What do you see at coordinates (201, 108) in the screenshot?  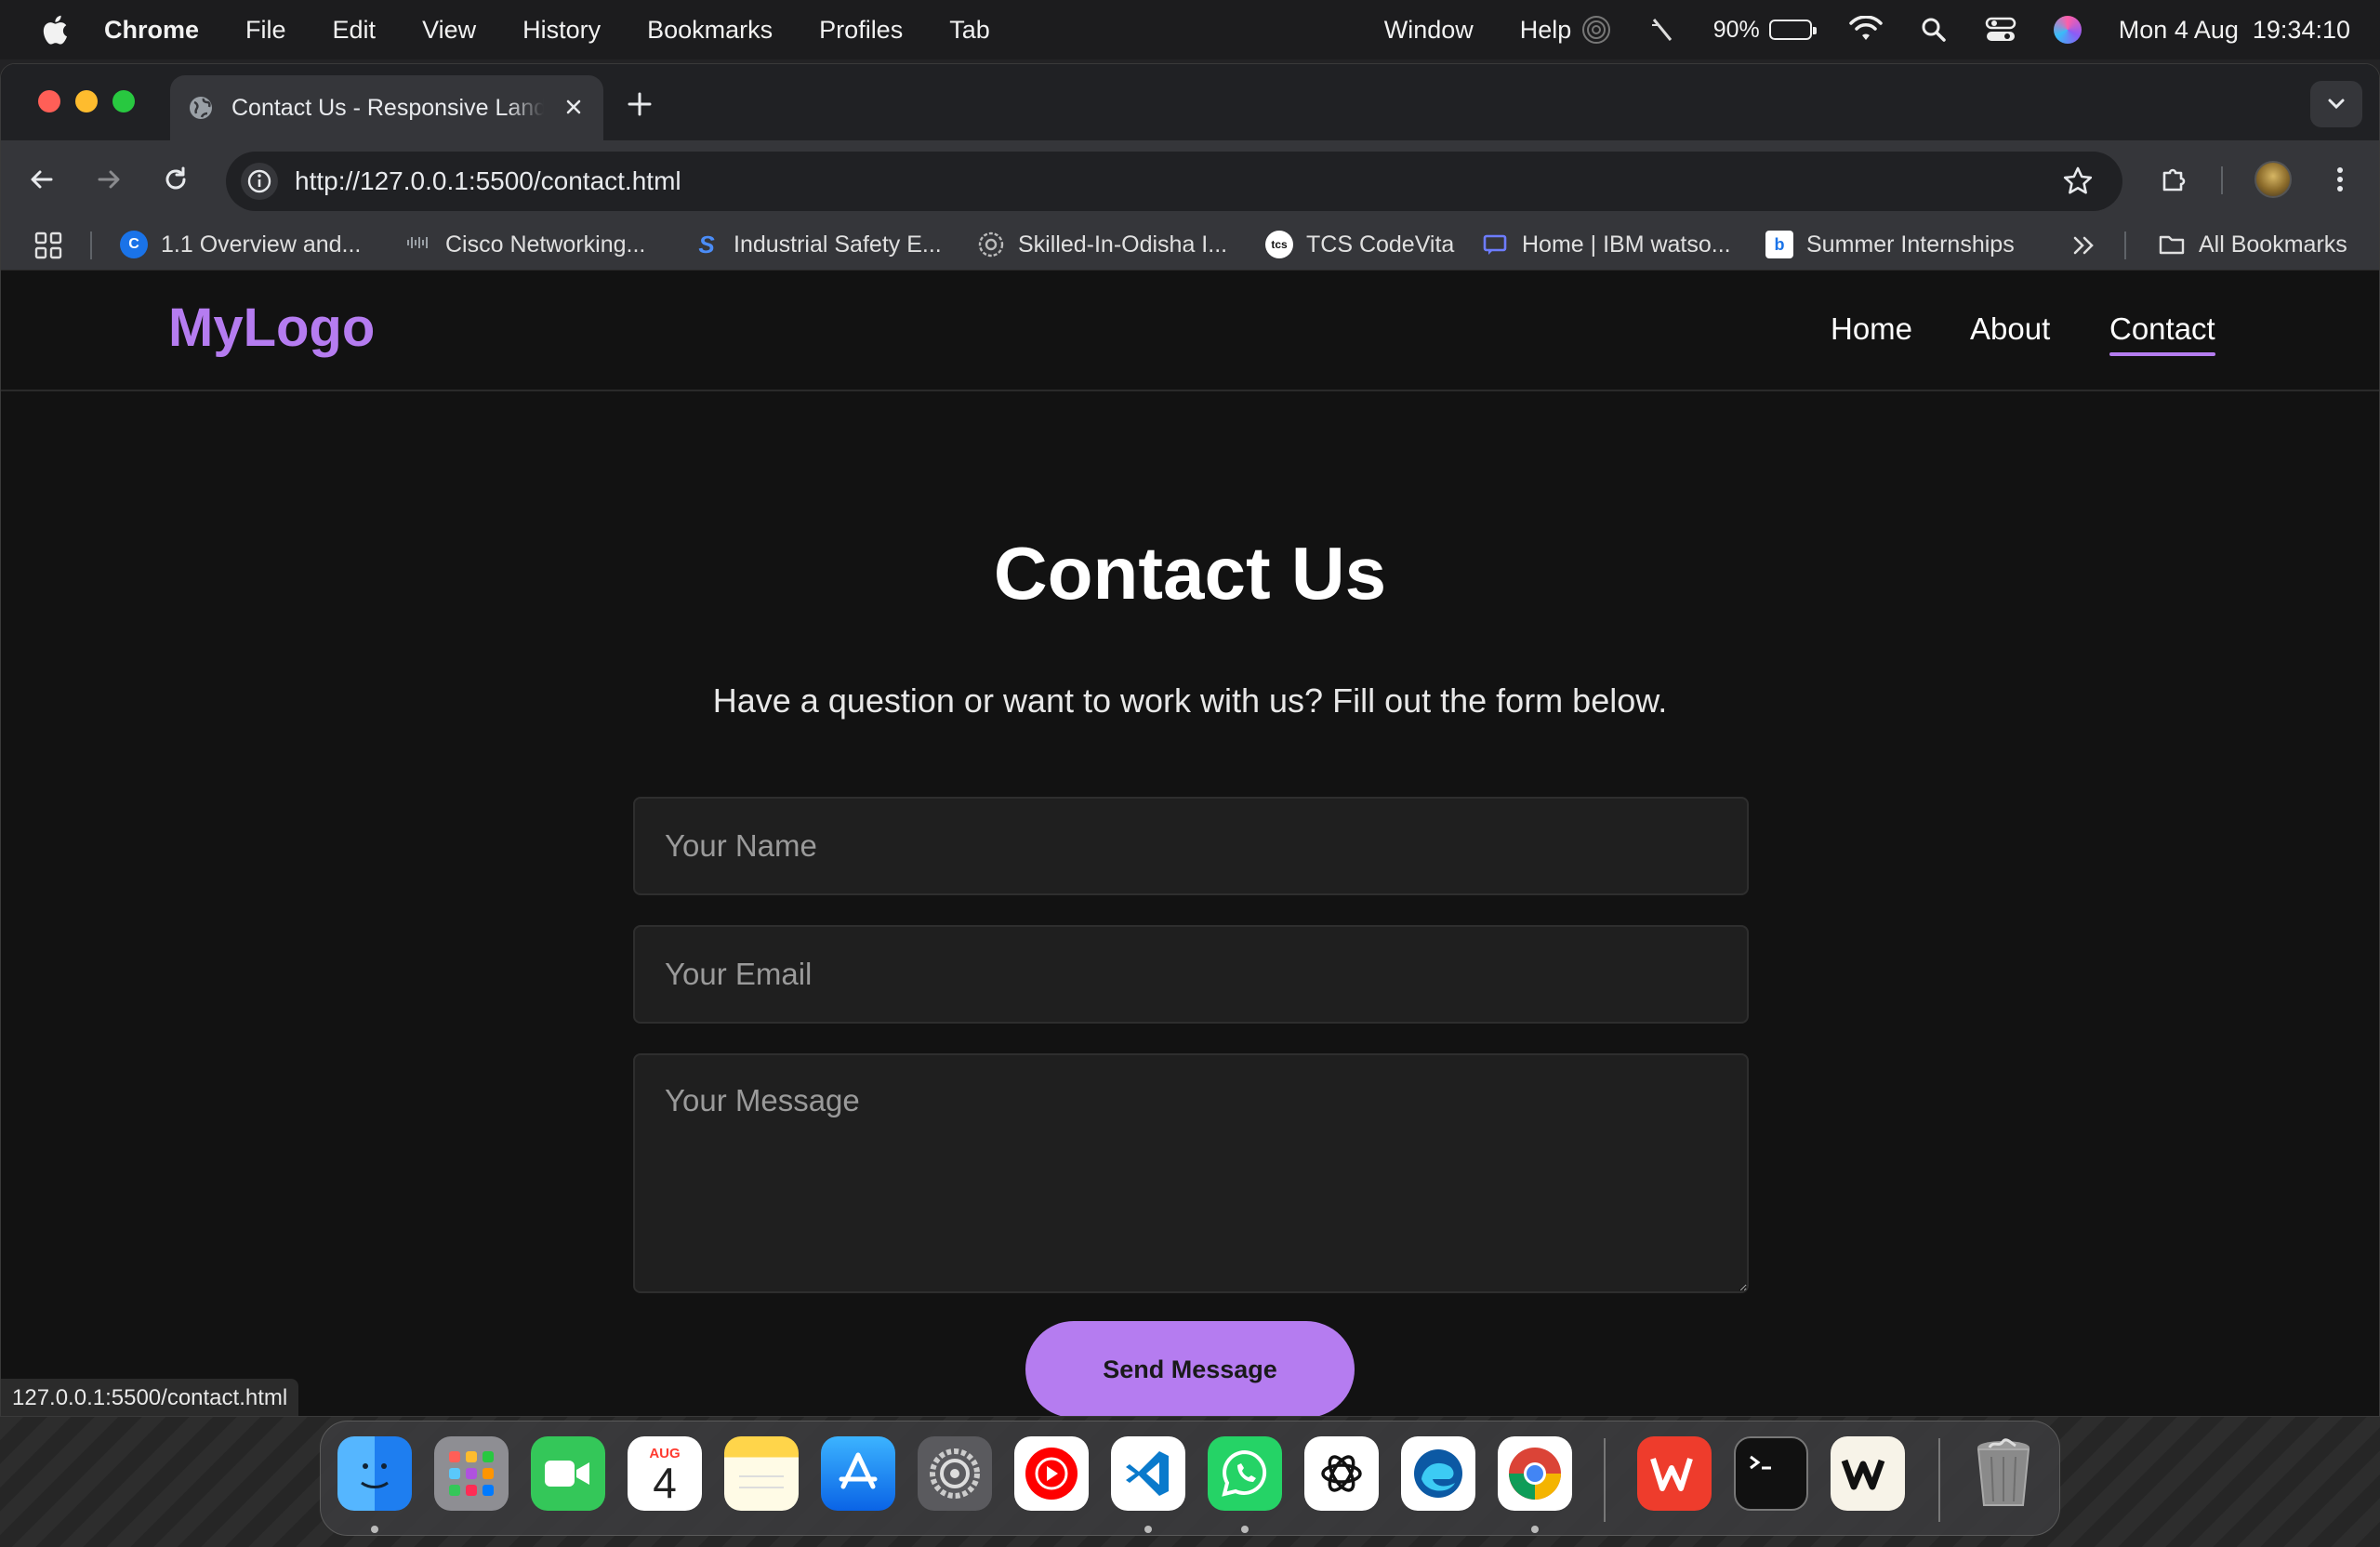 I see `globe-icon` at bounding box center [201, 108].